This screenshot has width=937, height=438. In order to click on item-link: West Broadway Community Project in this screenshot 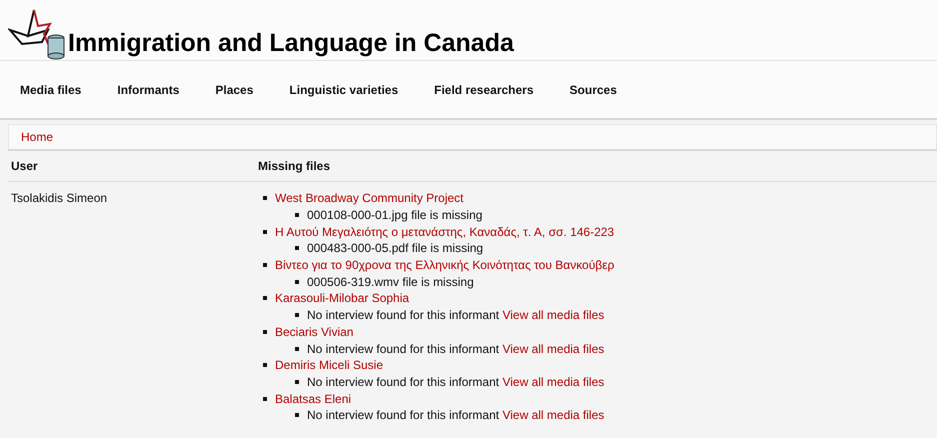, I will do `click(369, 198)`.